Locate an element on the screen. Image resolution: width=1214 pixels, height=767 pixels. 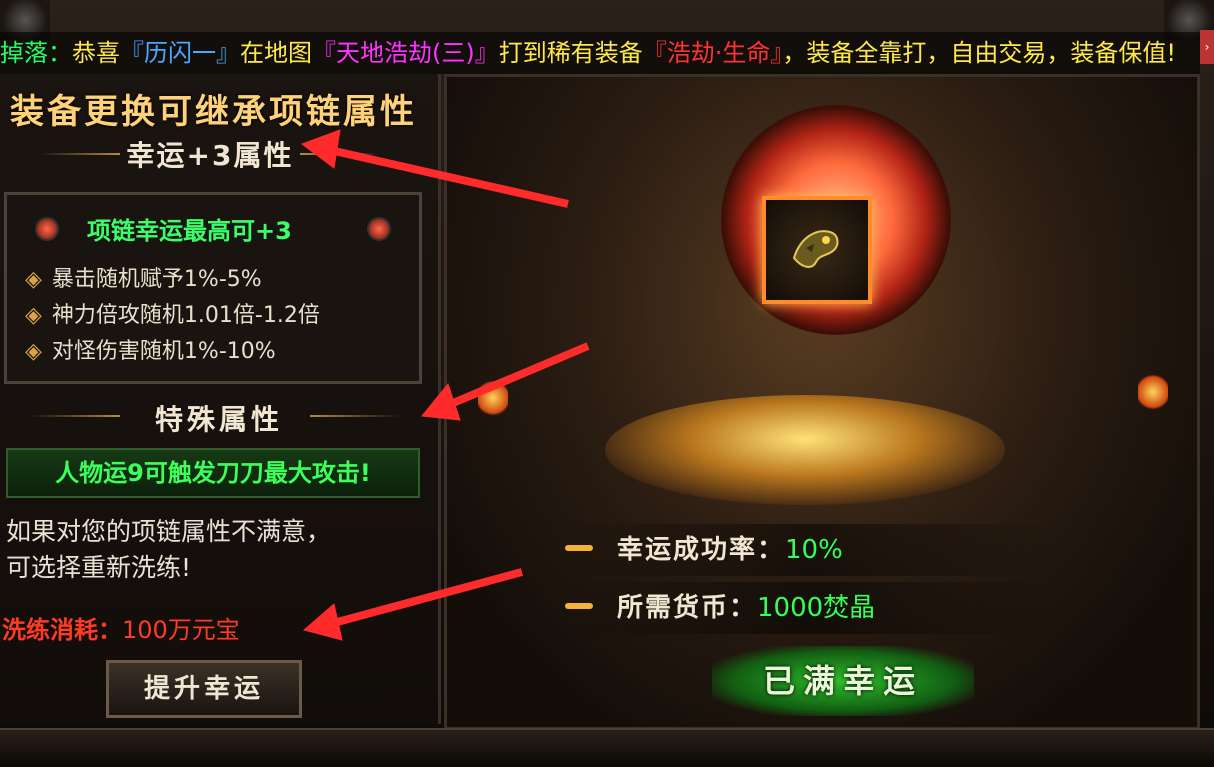
attribute-text: 神力倍攻随机1.01倍-1.2倍 is located at coordinates (185, 315).